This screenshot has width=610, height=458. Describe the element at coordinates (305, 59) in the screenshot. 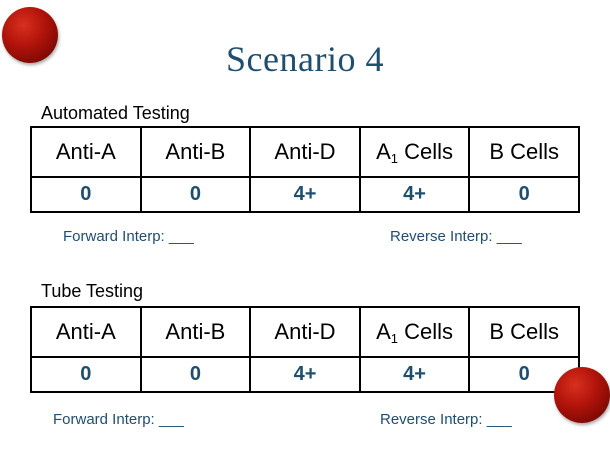

I see `slide-title: Scenario 4` at that location.